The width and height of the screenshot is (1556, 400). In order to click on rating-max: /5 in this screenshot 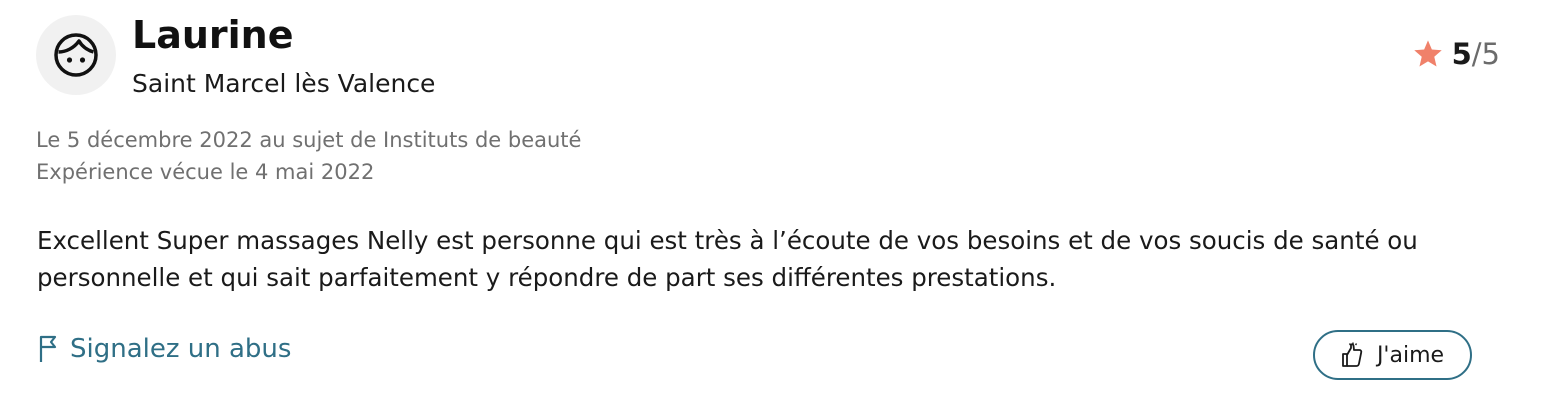, I will do `click(1485, 54)`.